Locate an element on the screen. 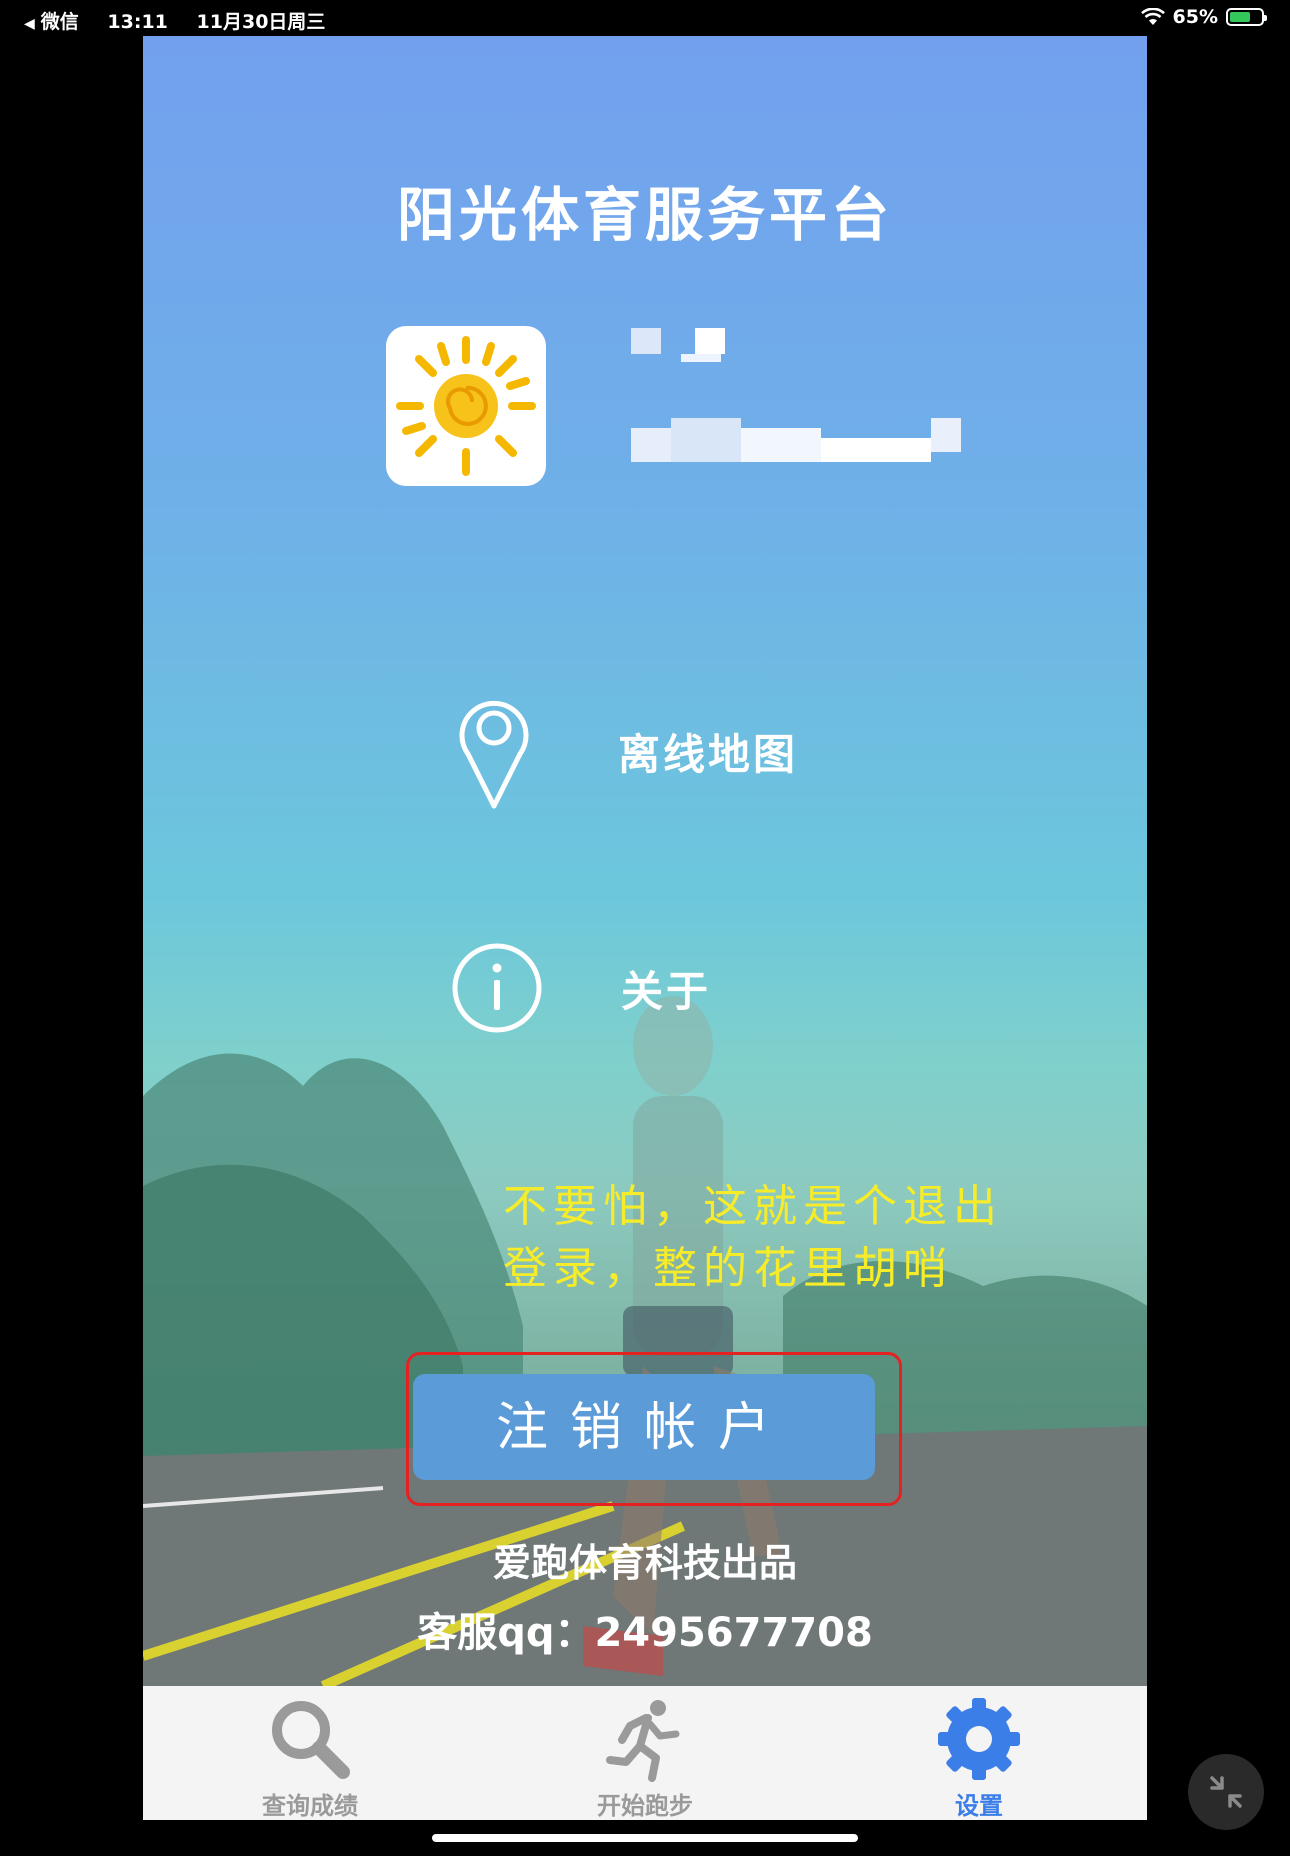 Image resolution: width=1290 pixels, height=1856 pixels. menu-label-offline-map: 离线地图 is located at coordinates (708, 754).